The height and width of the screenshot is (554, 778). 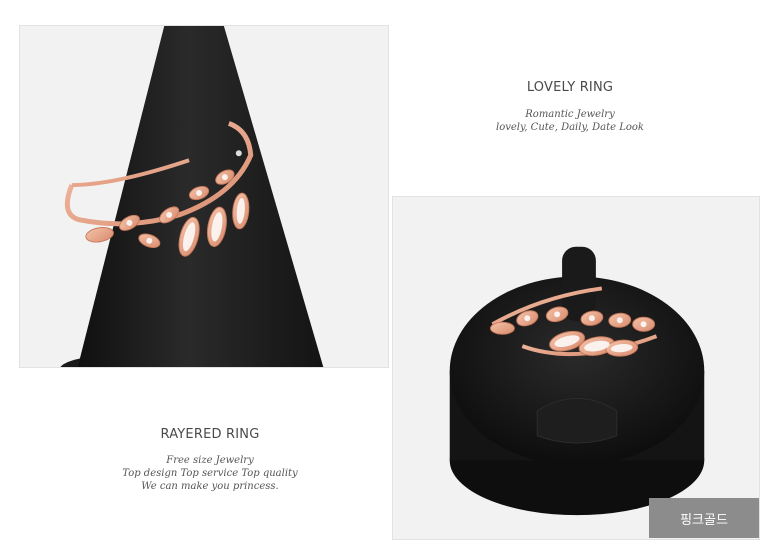 I want to click on description-line: Top design Top service Top quality, so click(x=210, y=473).